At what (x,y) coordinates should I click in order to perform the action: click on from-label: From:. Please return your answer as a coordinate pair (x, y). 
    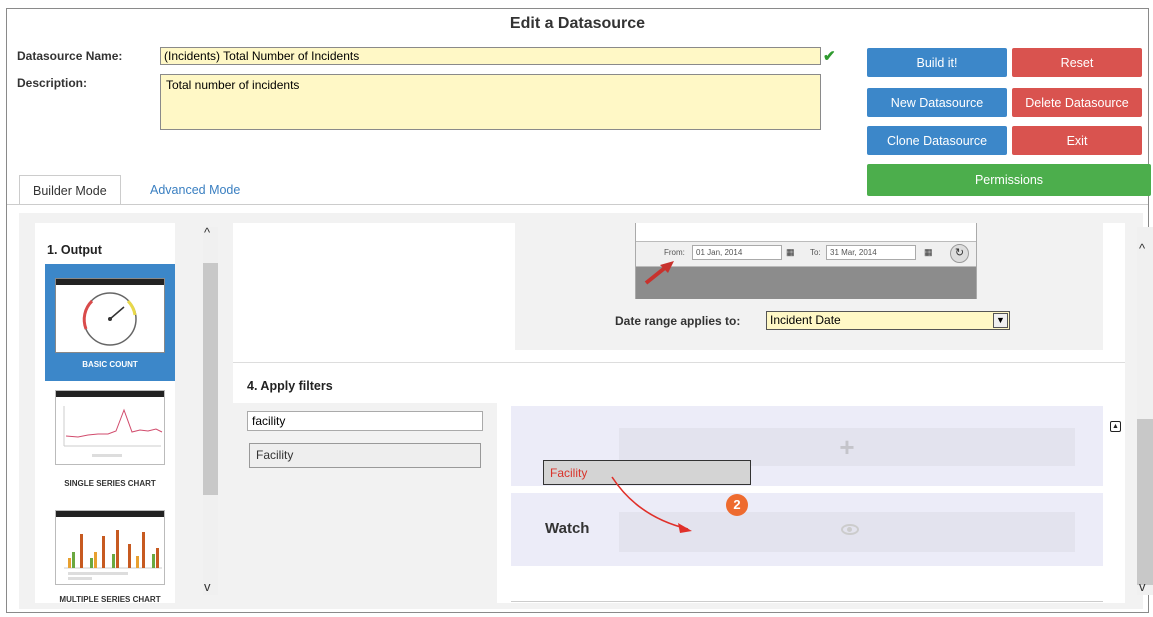
    Looking at the image, I should click on (674, 252).